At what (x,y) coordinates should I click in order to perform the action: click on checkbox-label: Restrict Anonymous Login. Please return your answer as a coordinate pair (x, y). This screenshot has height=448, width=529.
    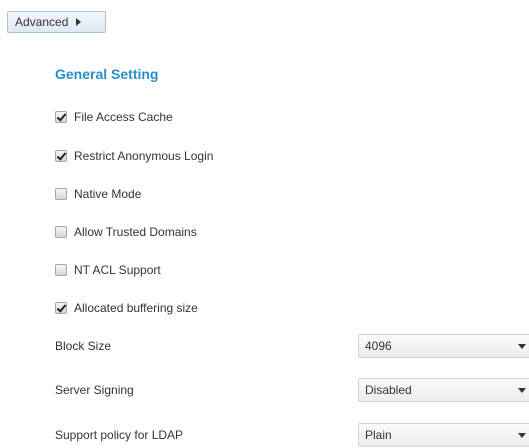
    Looking at the image, I should click on (144, 156).